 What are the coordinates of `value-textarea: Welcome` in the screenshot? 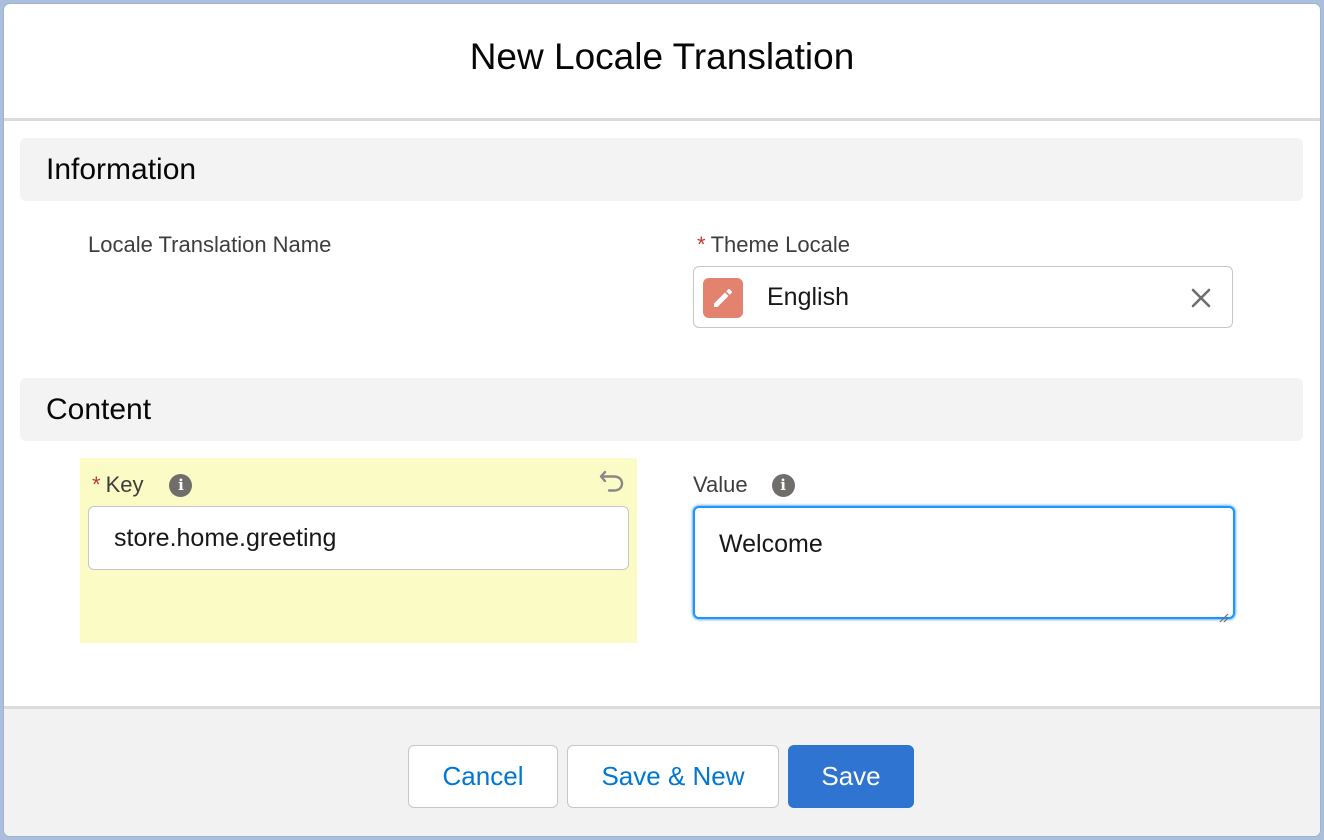 It's located at (964, 564).